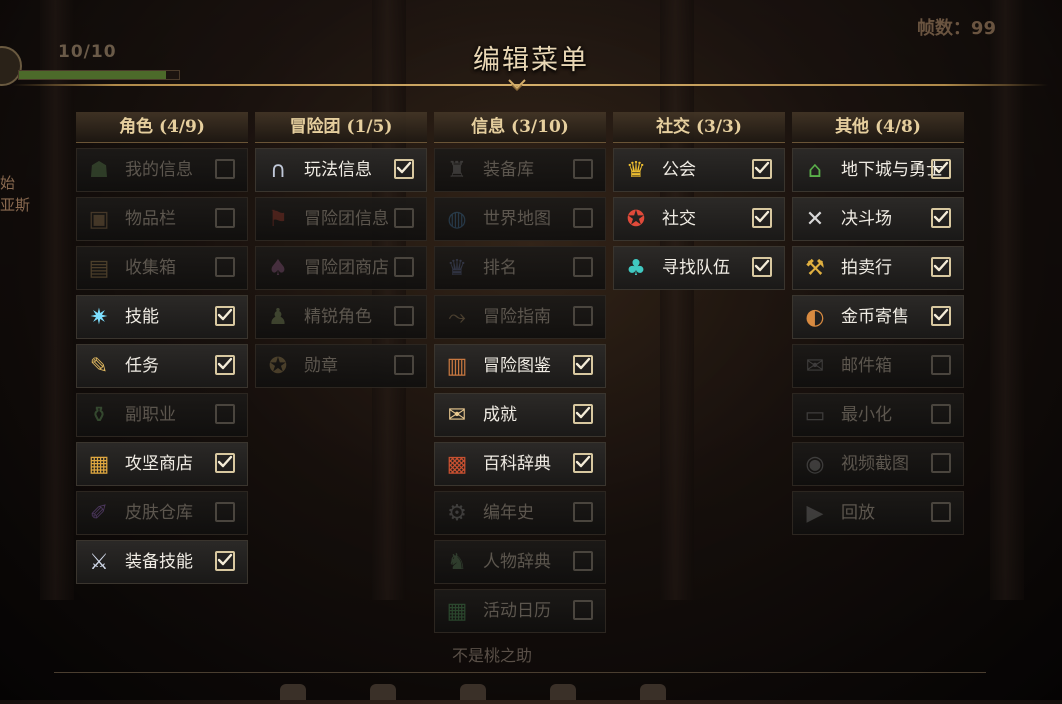 The width and height of the screenshot is (1062, 704). Describe the element at coordinates (878, 317) in the screenshot. I see `menu-item: ◐ 金币寄售` at that location.